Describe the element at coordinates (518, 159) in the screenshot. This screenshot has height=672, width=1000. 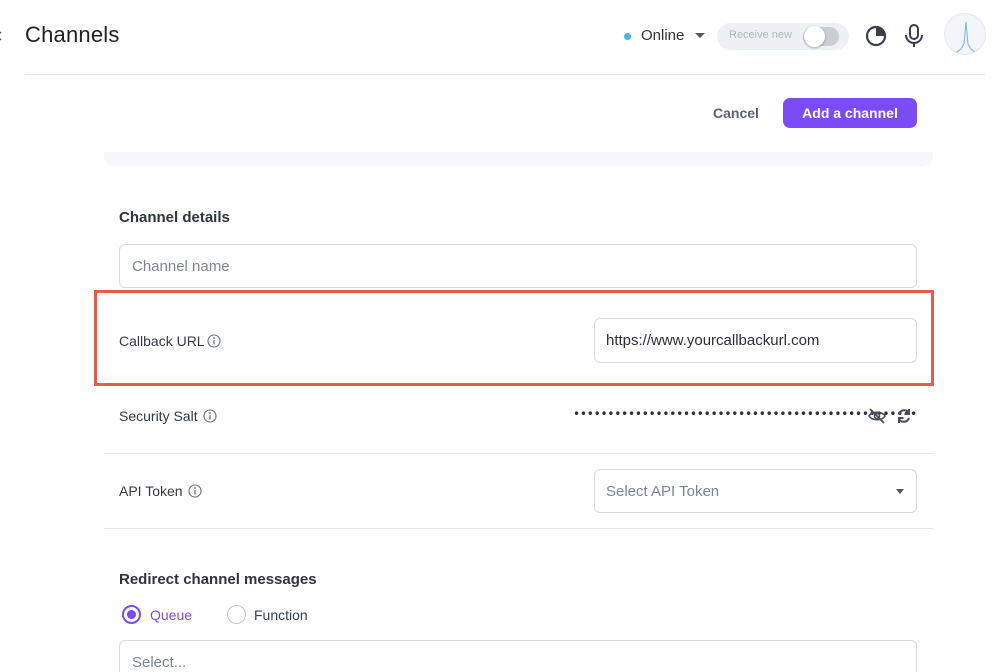
I see `card-edge` at that location.